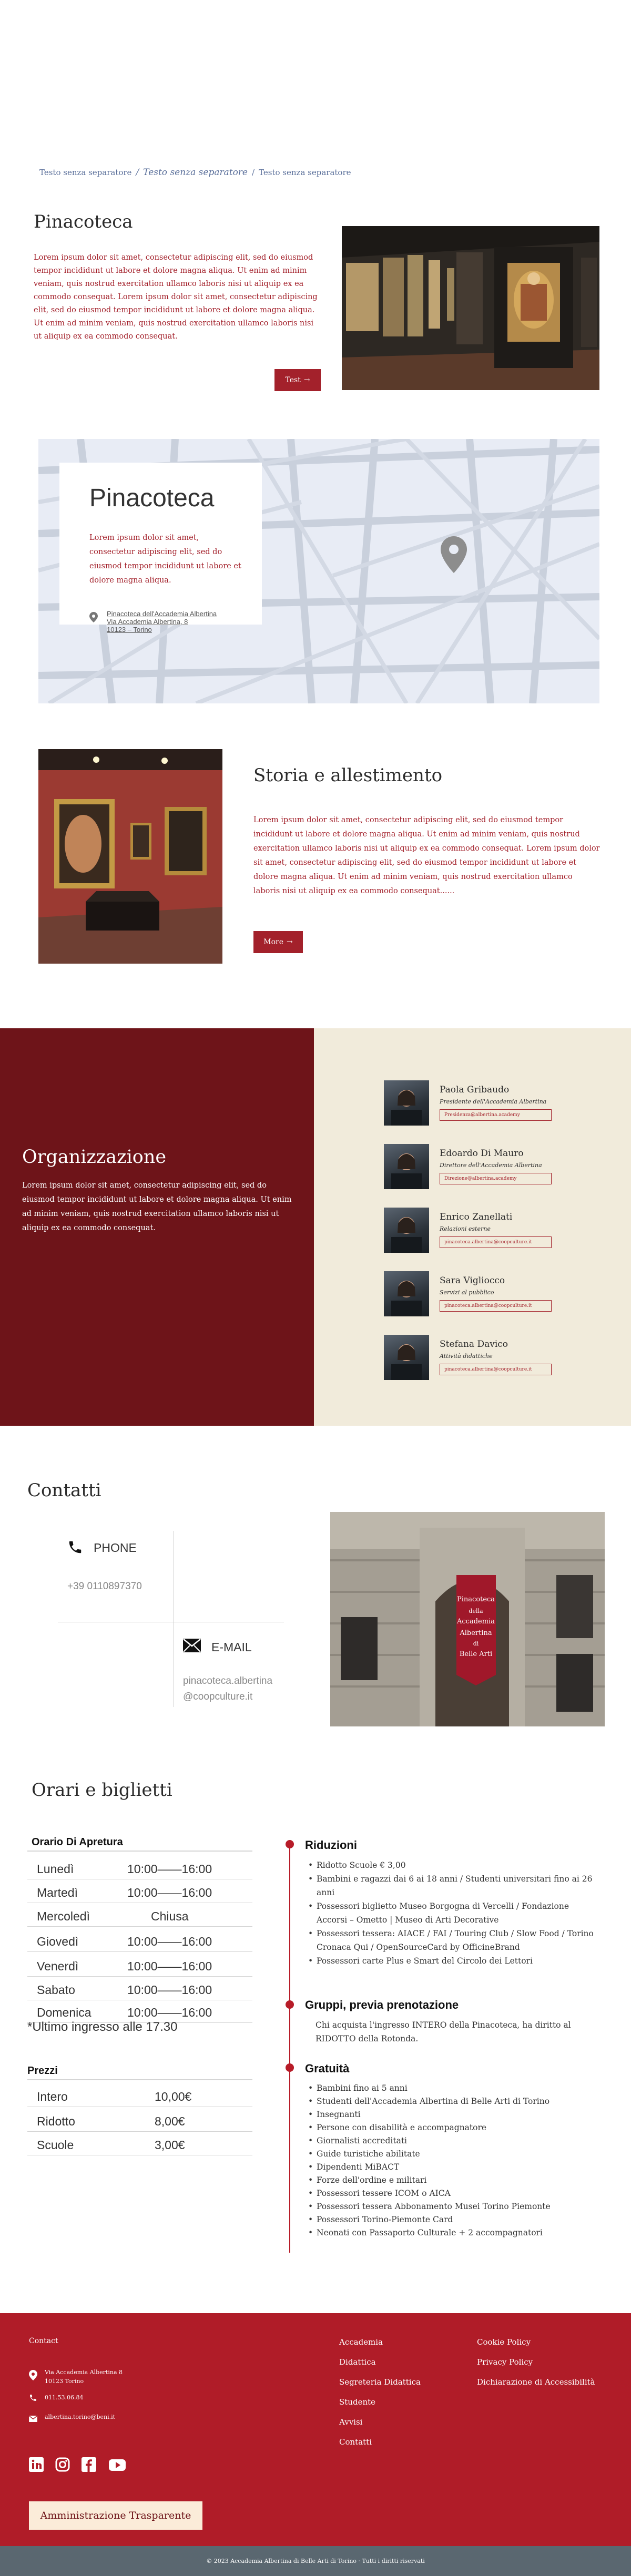 Image resolution: width=631 pixels, height=2576 pixels. I want to click on footer-link-cookie: Cookie Policy, so click(536, 2342).